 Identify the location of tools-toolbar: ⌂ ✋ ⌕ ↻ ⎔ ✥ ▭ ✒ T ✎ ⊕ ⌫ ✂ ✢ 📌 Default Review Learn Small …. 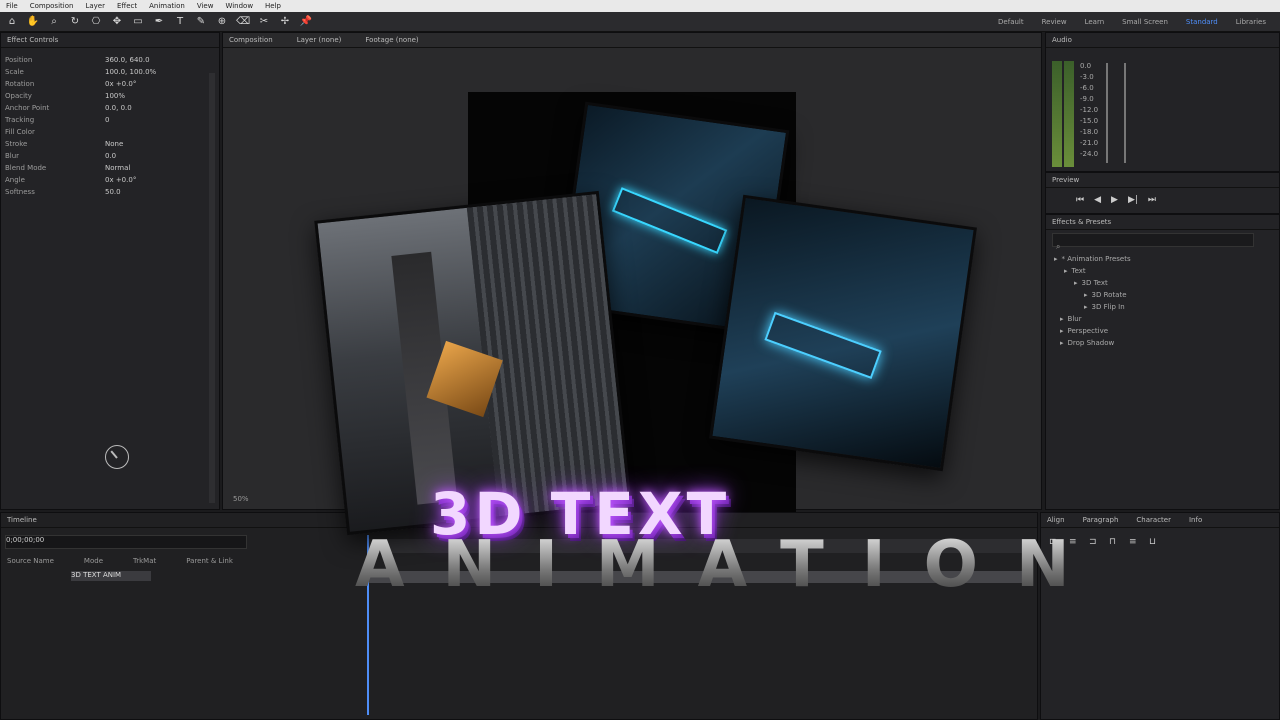
(640, 22).